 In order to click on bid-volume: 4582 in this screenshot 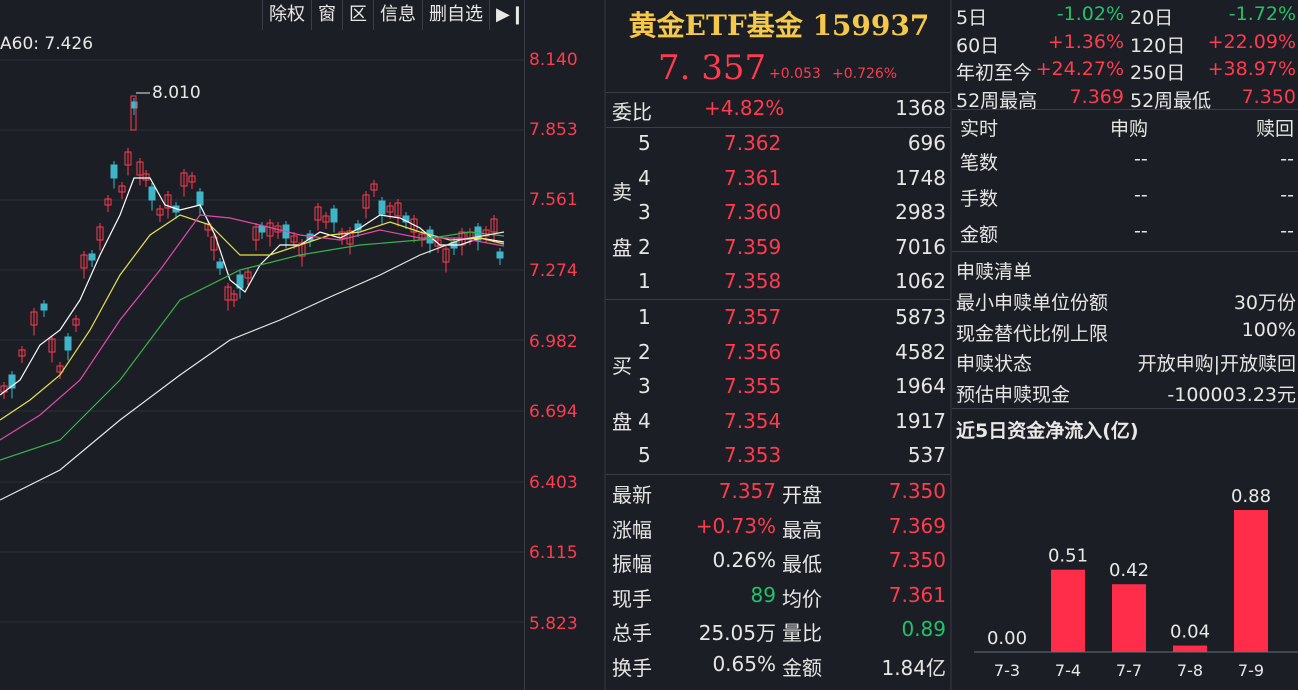, I will do `click(920, 352)`.